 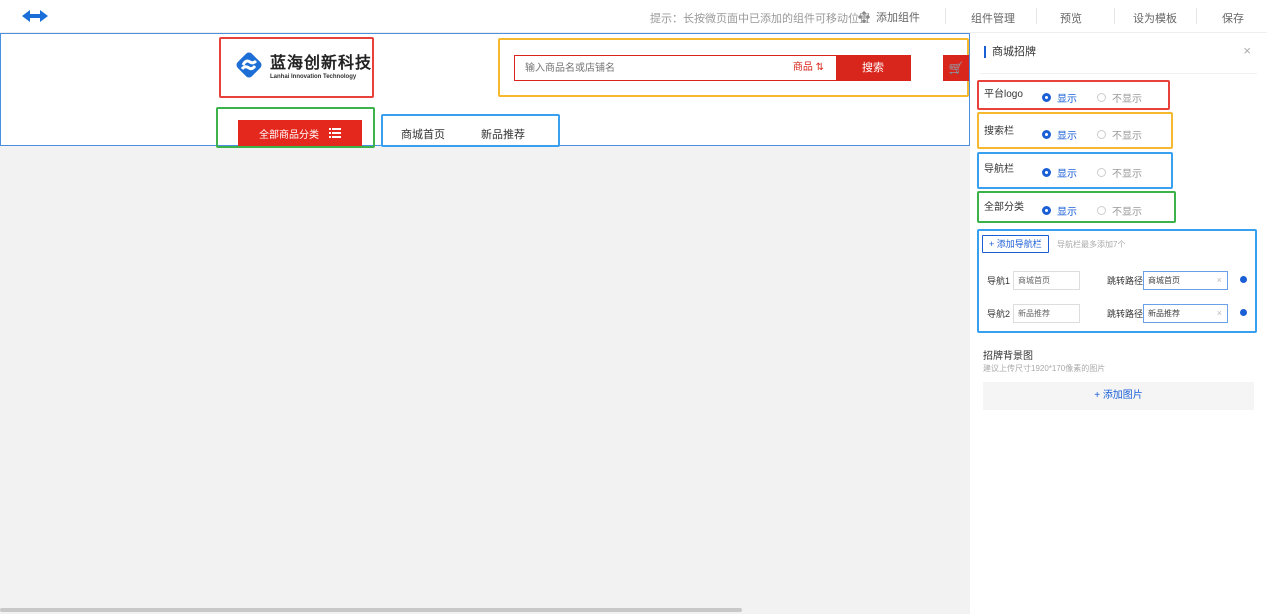 I want to click on search-option-label: 搜索栏, so click(x=999, y=131).